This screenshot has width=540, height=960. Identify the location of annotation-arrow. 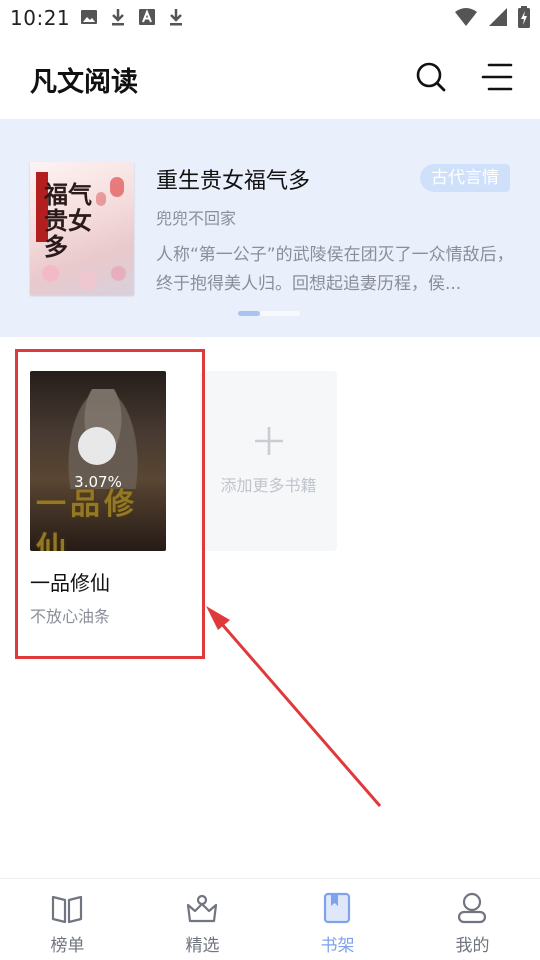
(294, 706).